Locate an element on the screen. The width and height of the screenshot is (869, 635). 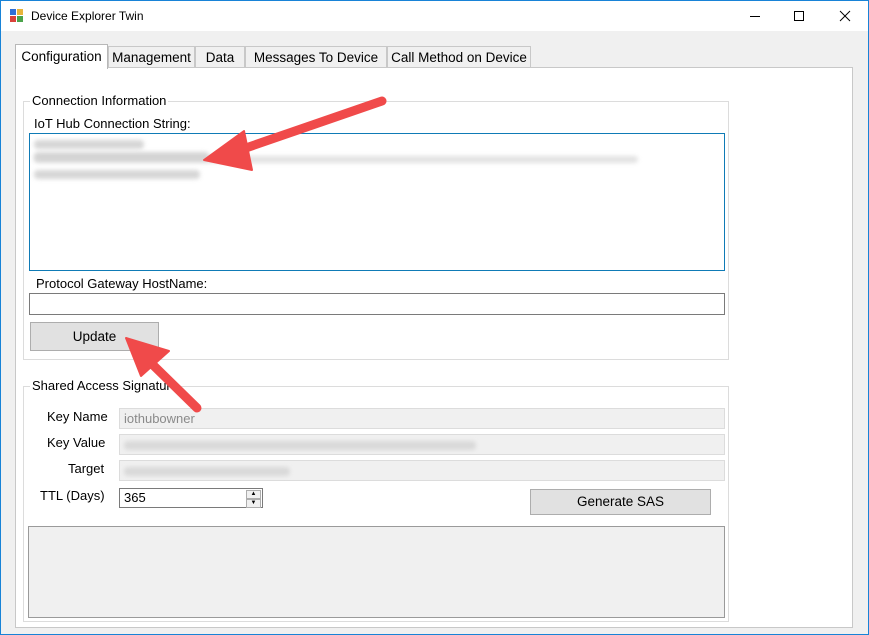
tab-configuration: Configuration is located at coordinates (61, 56).